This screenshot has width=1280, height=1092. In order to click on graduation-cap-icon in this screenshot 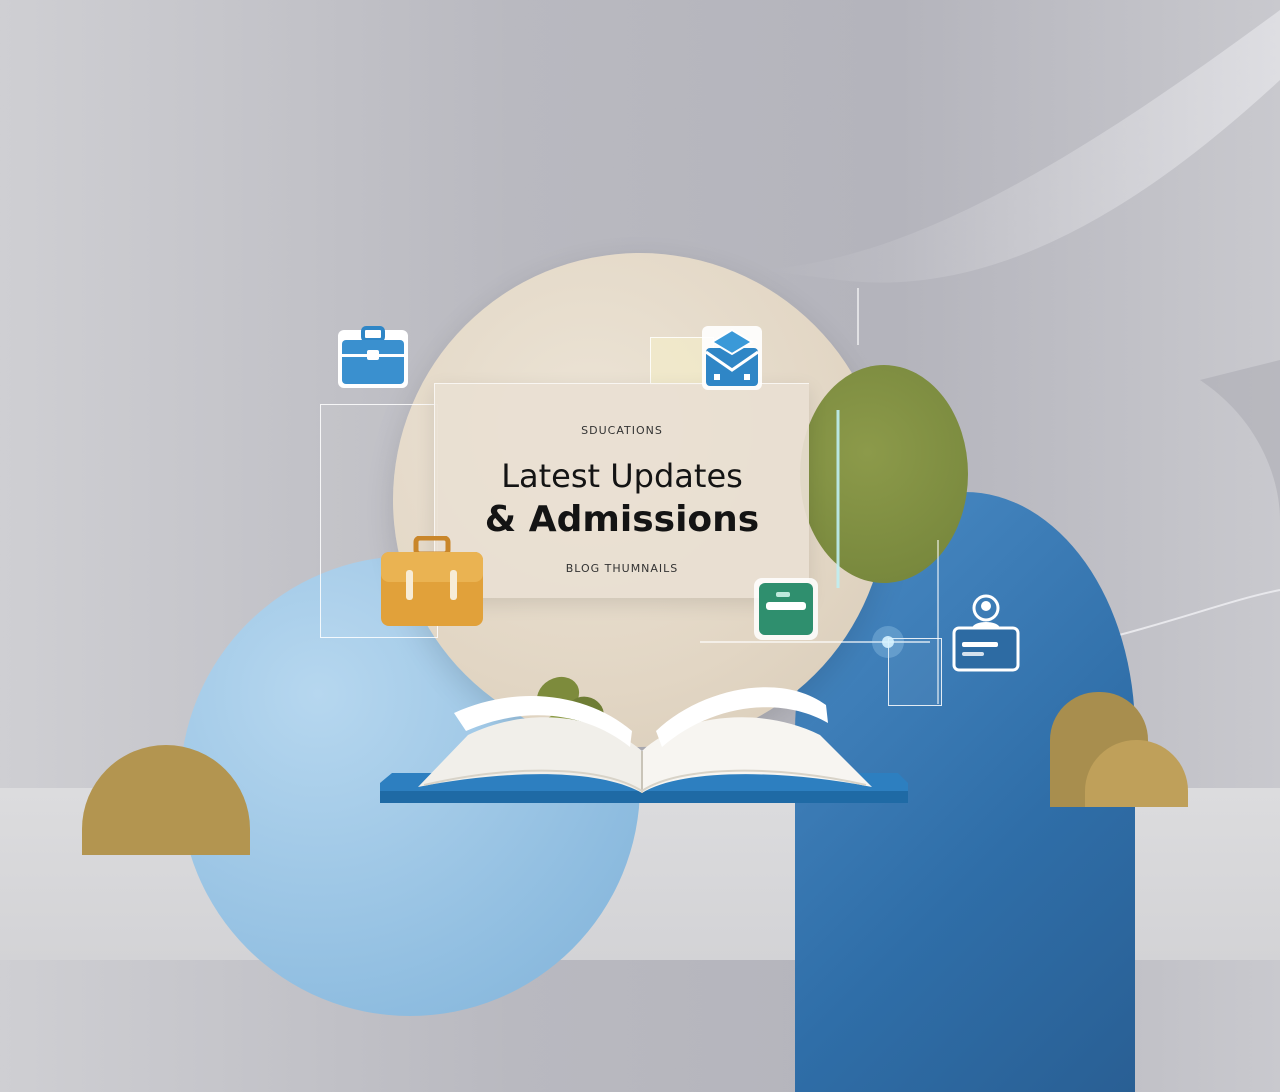, I will do `click(732, 358)`.